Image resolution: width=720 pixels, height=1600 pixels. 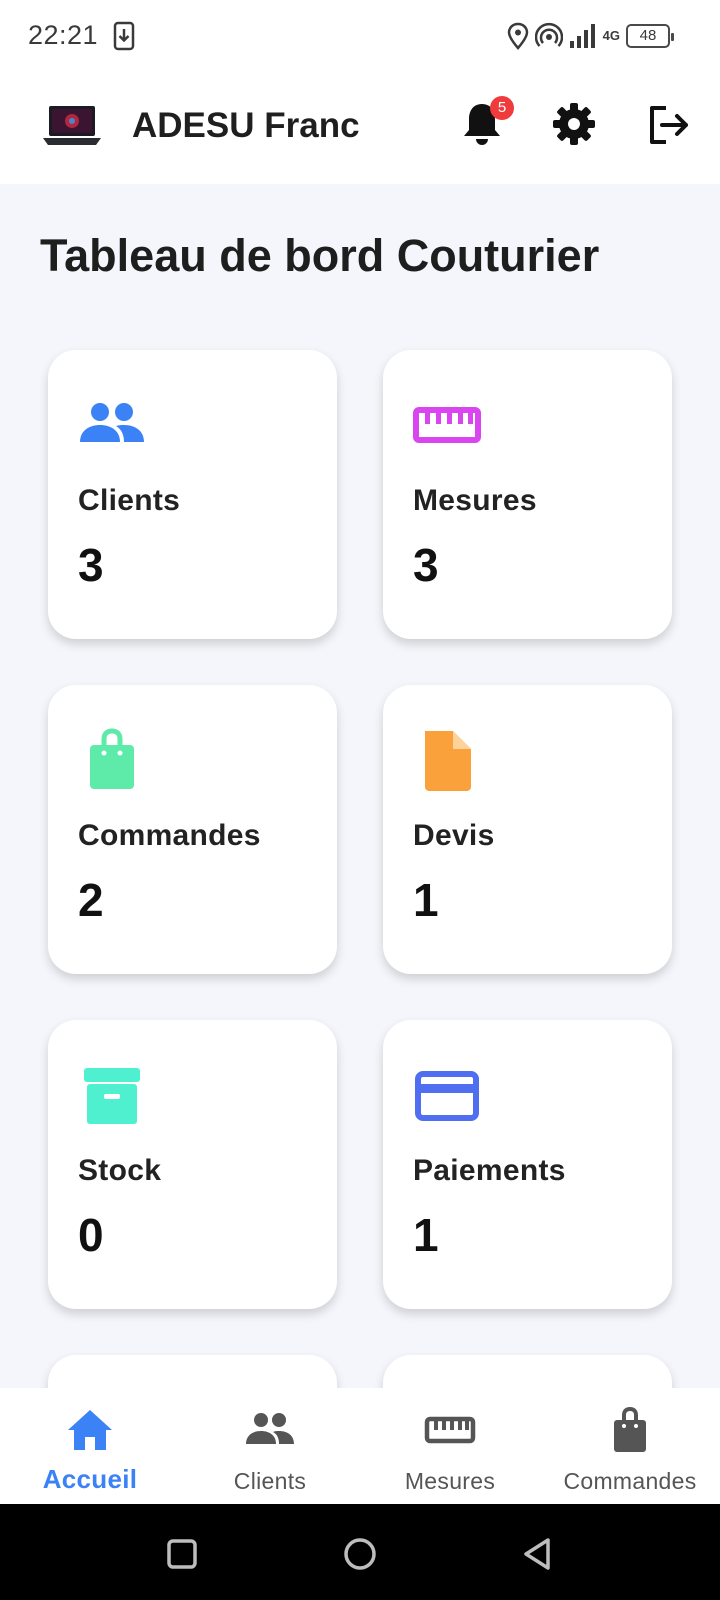 What do you see at coordinates (448, 761) in the screenshot?
I see `document-icon` at bounding box center [448, 761].